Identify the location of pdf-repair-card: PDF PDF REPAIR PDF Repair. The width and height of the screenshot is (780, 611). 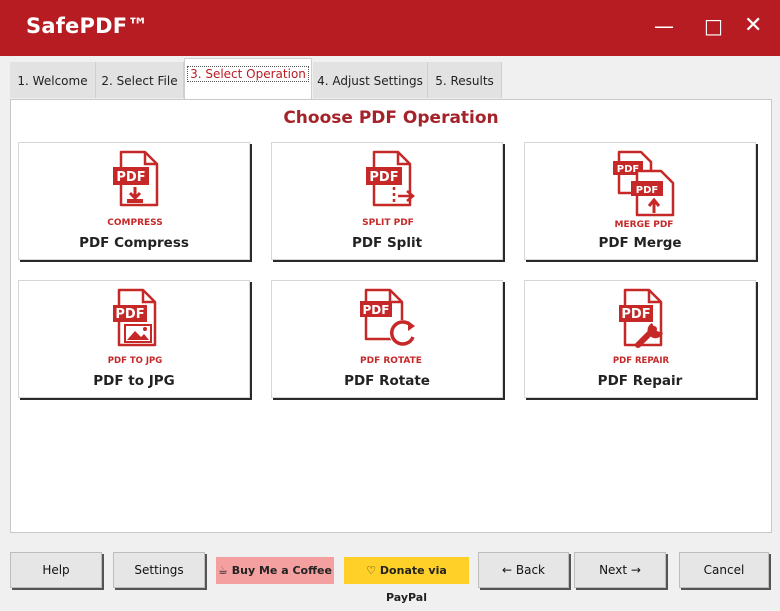
(640, 339).